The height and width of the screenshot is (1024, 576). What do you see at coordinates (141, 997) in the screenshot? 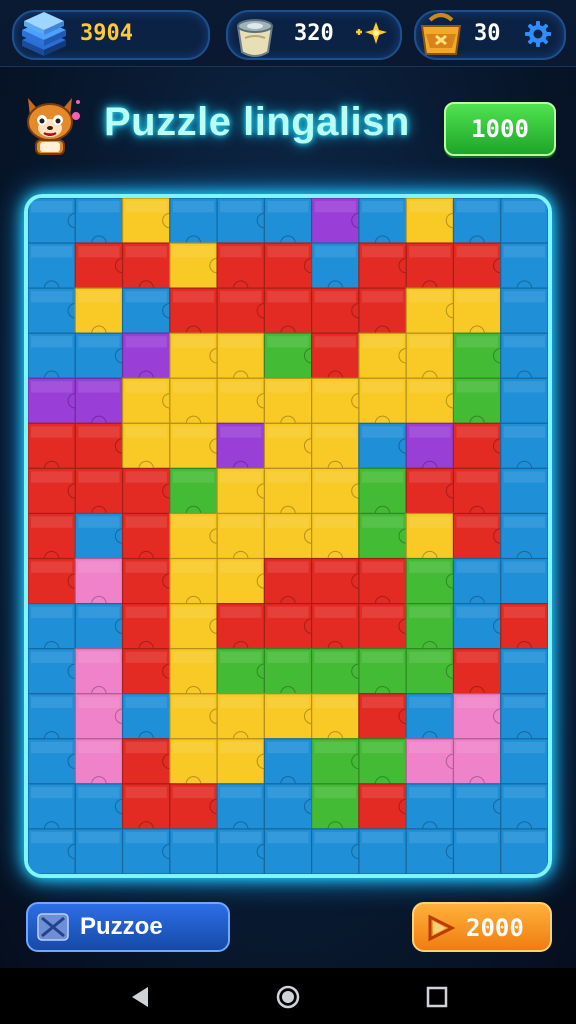
I see `nav-back-icon` at bounding box center [141, 997].